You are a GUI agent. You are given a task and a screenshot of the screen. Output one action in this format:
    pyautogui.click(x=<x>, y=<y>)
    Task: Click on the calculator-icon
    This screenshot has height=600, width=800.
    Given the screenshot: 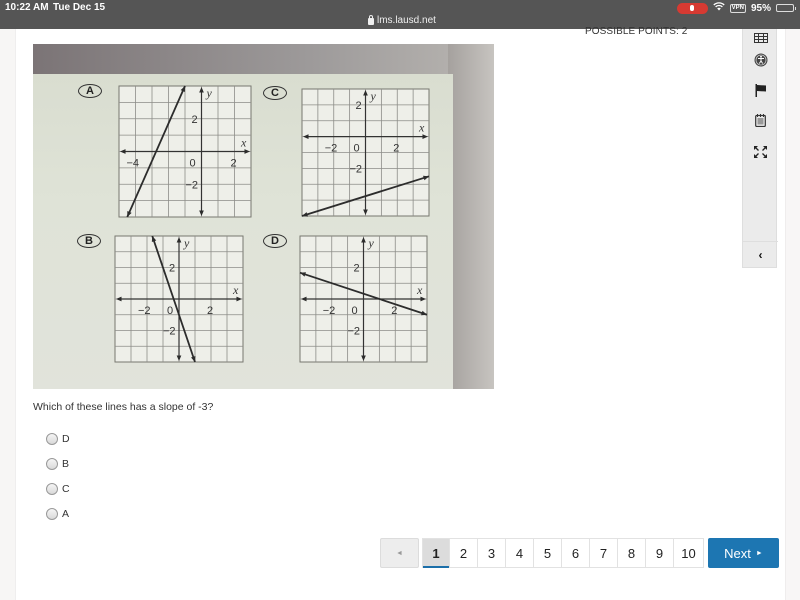 What is the action you would take?
    pyautogui.click(x=760, y=38)
    